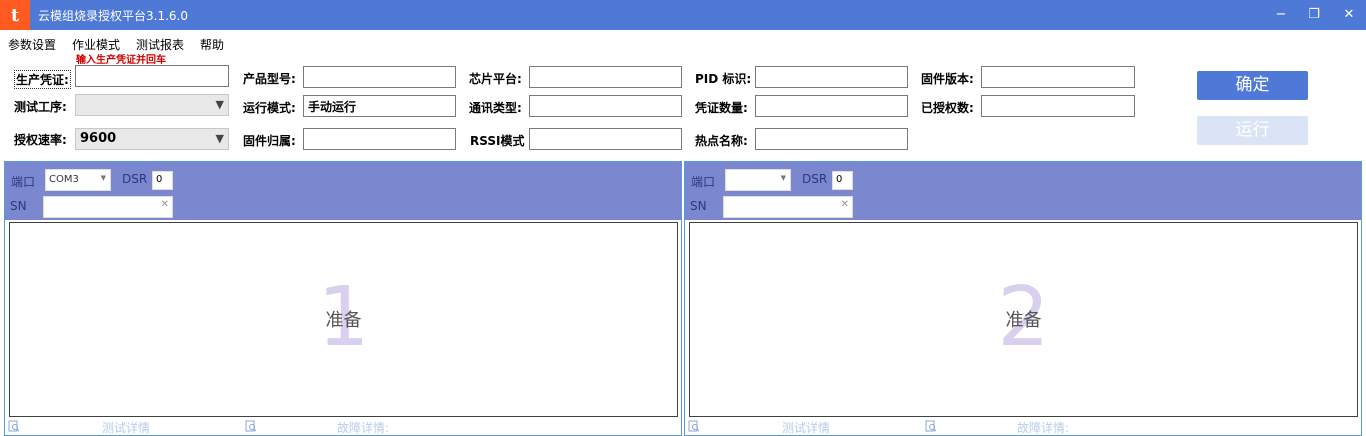 The width and height of the screenshot is (1366, 436). I want to click on firmware-owner-input, so click(379, 139).